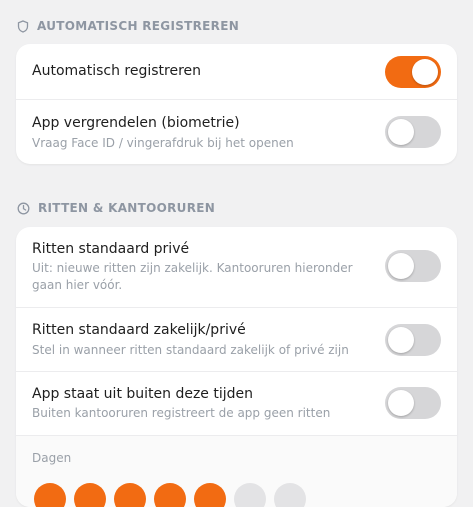 The width and height of the screenshot is (473, 507). I want to click on trips-business-private-label: Ritten standaard zakelijk/privé, so click(139, 330).